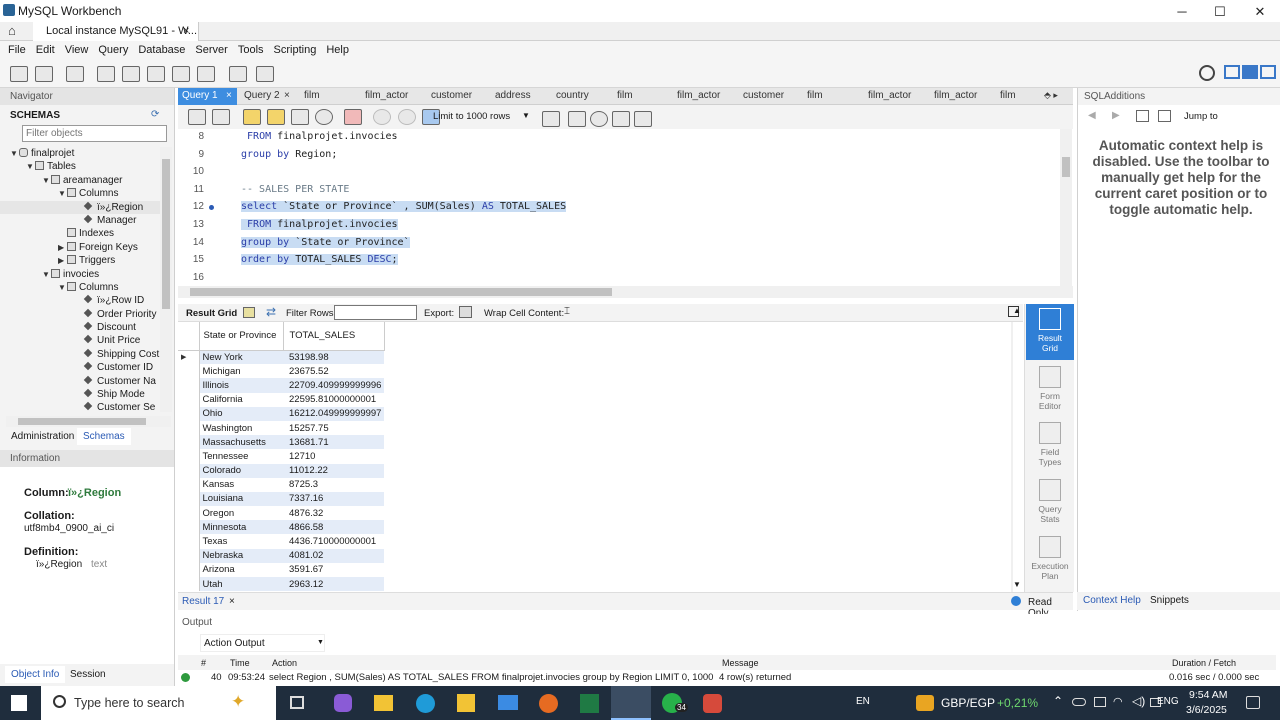 This screenshot has height=720, width=1280. What do you see at coordinates (465, 312) in the screenshot?
I see `export-icon` at bounding box center [465, 312].